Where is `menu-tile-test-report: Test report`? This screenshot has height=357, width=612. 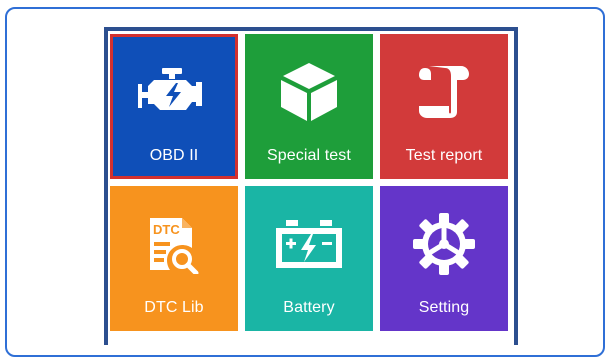
menu-tile-test-report: Test report is located at coordinates (444, 106).